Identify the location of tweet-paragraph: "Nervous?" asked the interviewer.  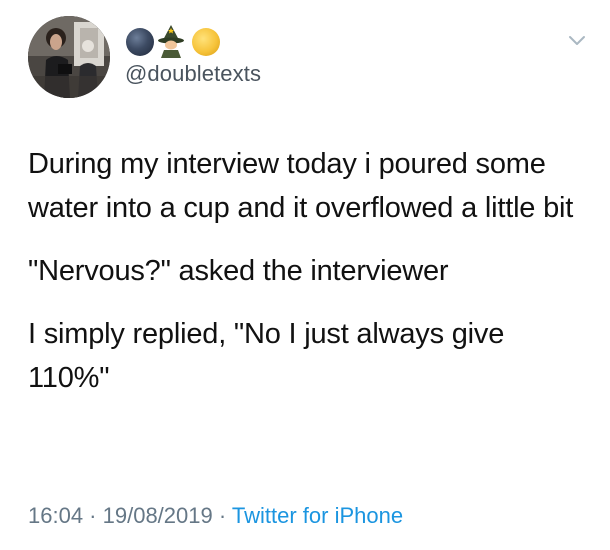
(238, 271).